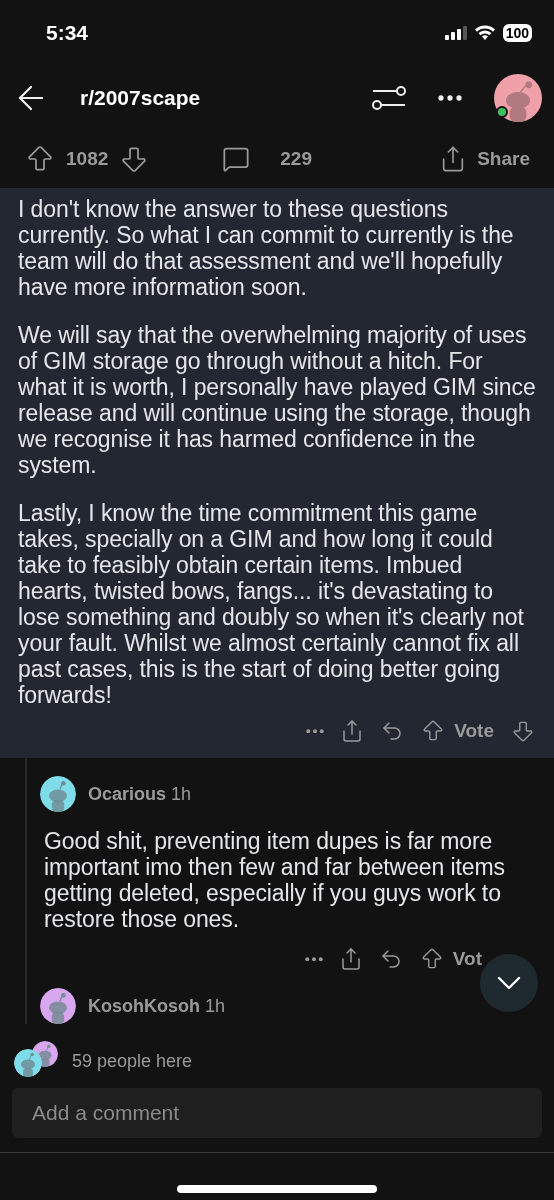 This screenshot has height=1200, width=554. Describe the element at coordinates (144, 1006) in the screenshot. I see `comment-author: KosohKosoh` at that location.